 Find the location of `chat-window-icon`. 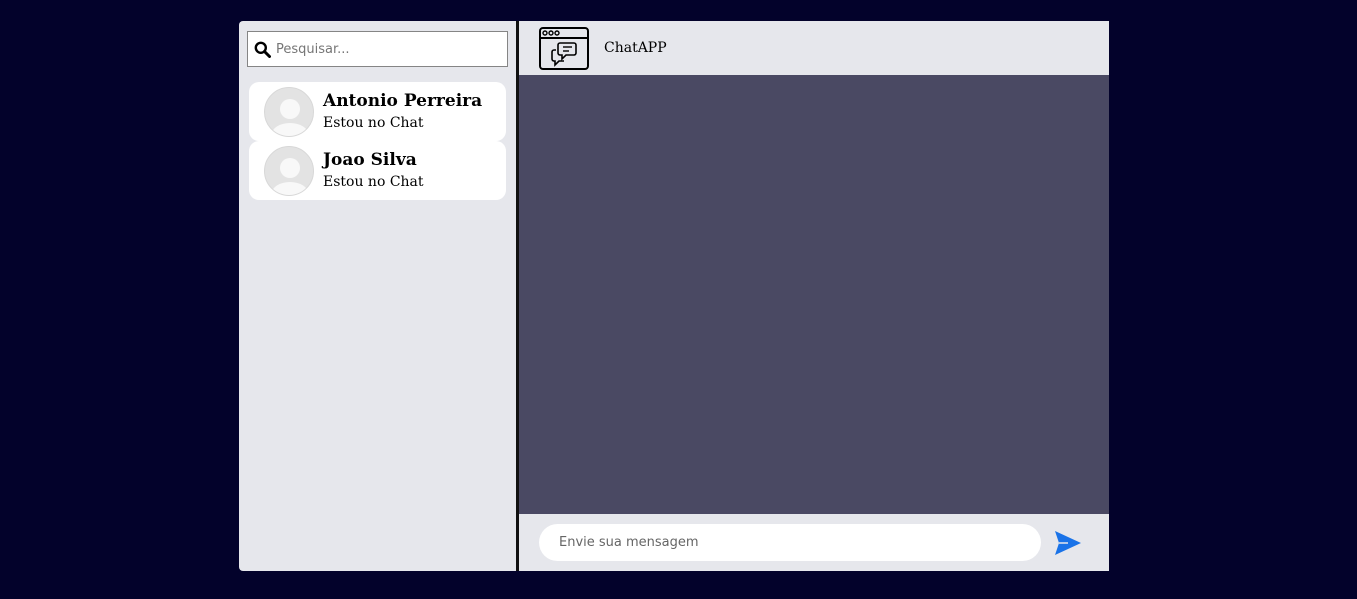

chat-window-icon is located at coordinates (564, 48).